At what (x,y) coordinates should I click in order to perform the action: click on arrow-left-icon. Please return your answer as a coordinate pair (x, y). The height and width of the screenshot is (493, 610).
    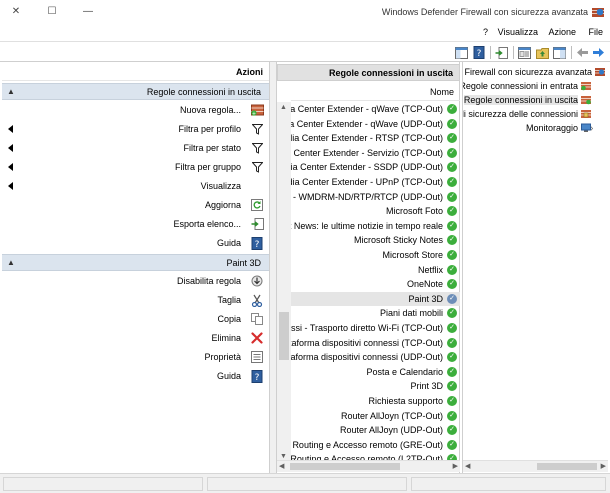
    Looking at the image, I should click on (582, 52).